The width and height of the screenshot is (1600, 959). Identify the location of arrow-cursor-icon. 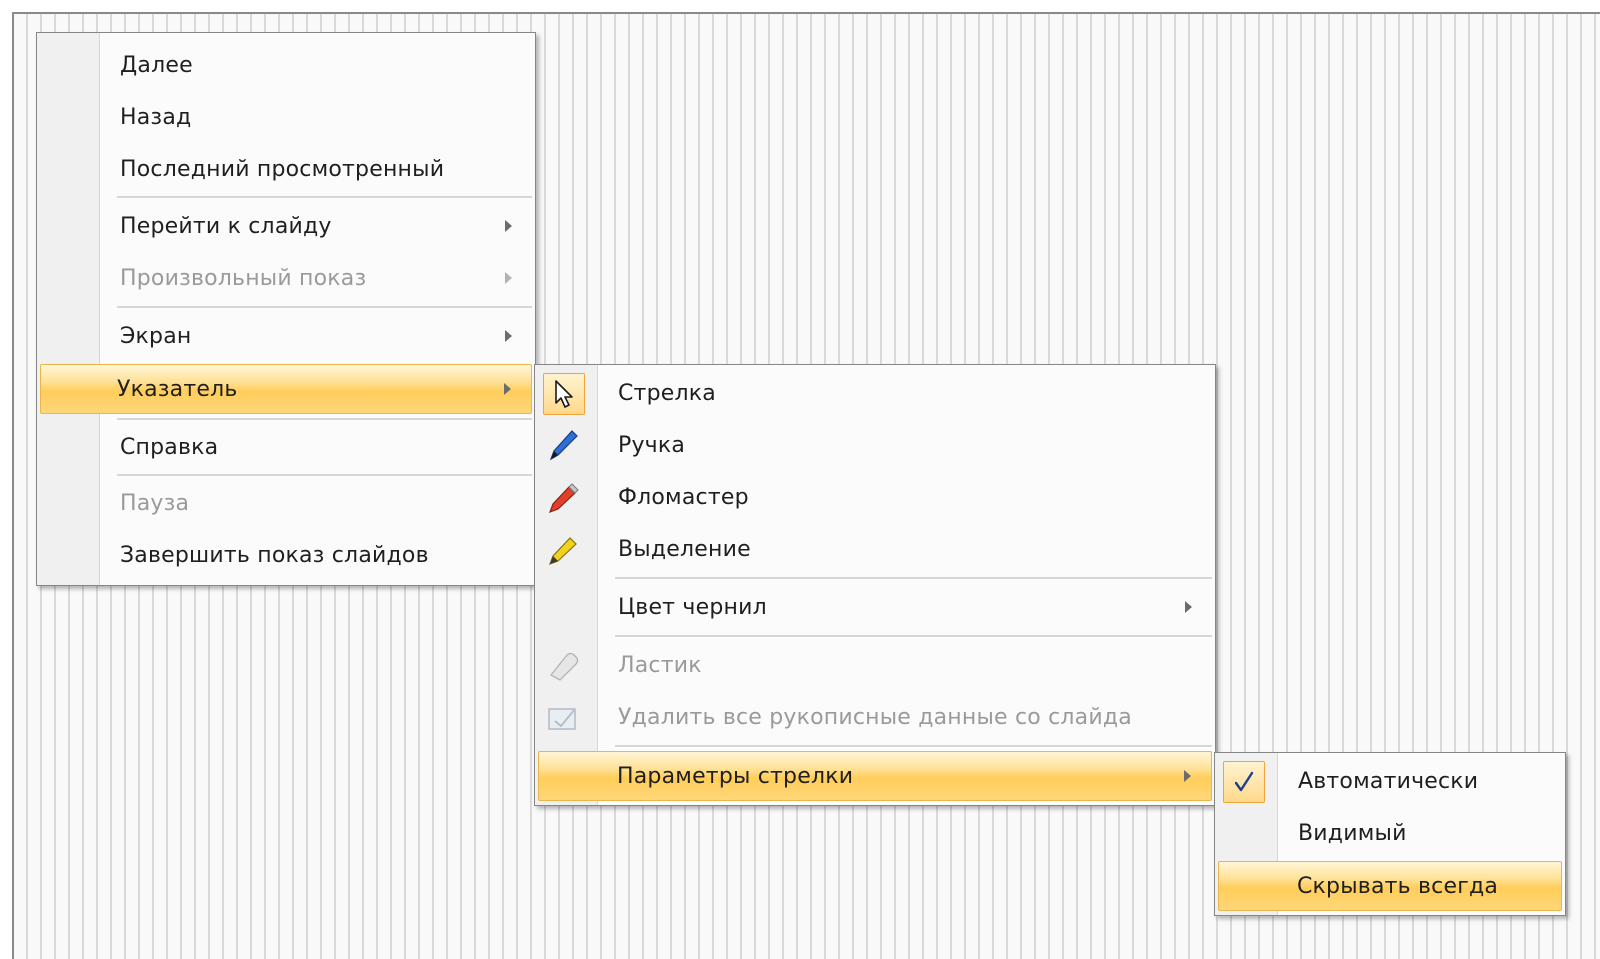
(564, 394).